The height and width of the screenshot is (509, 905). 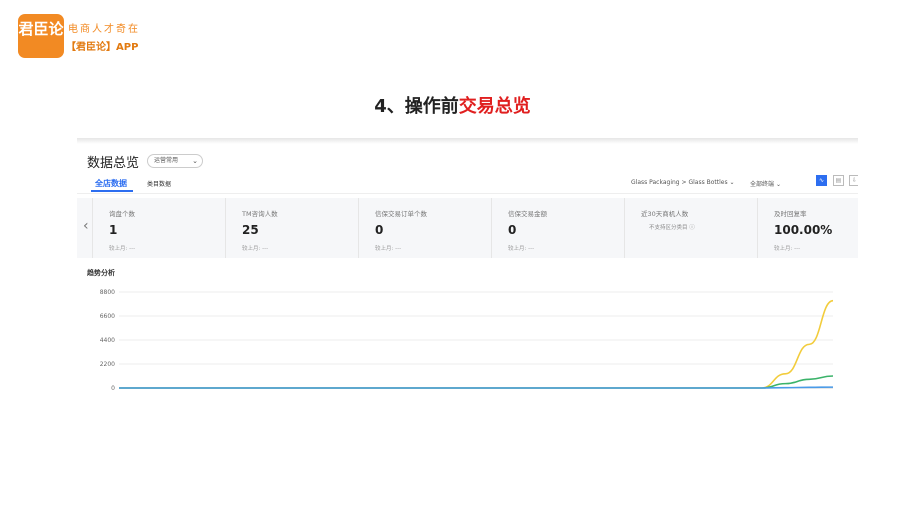 I want to click on slide-title-prefix: 4、操作前, so click(x=416, y=106).